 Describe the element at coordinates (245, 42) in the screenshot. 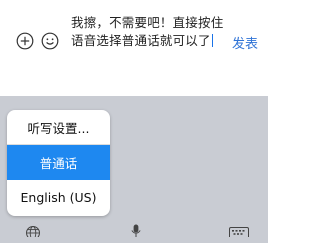

I see `send-button: 发表` at that location.